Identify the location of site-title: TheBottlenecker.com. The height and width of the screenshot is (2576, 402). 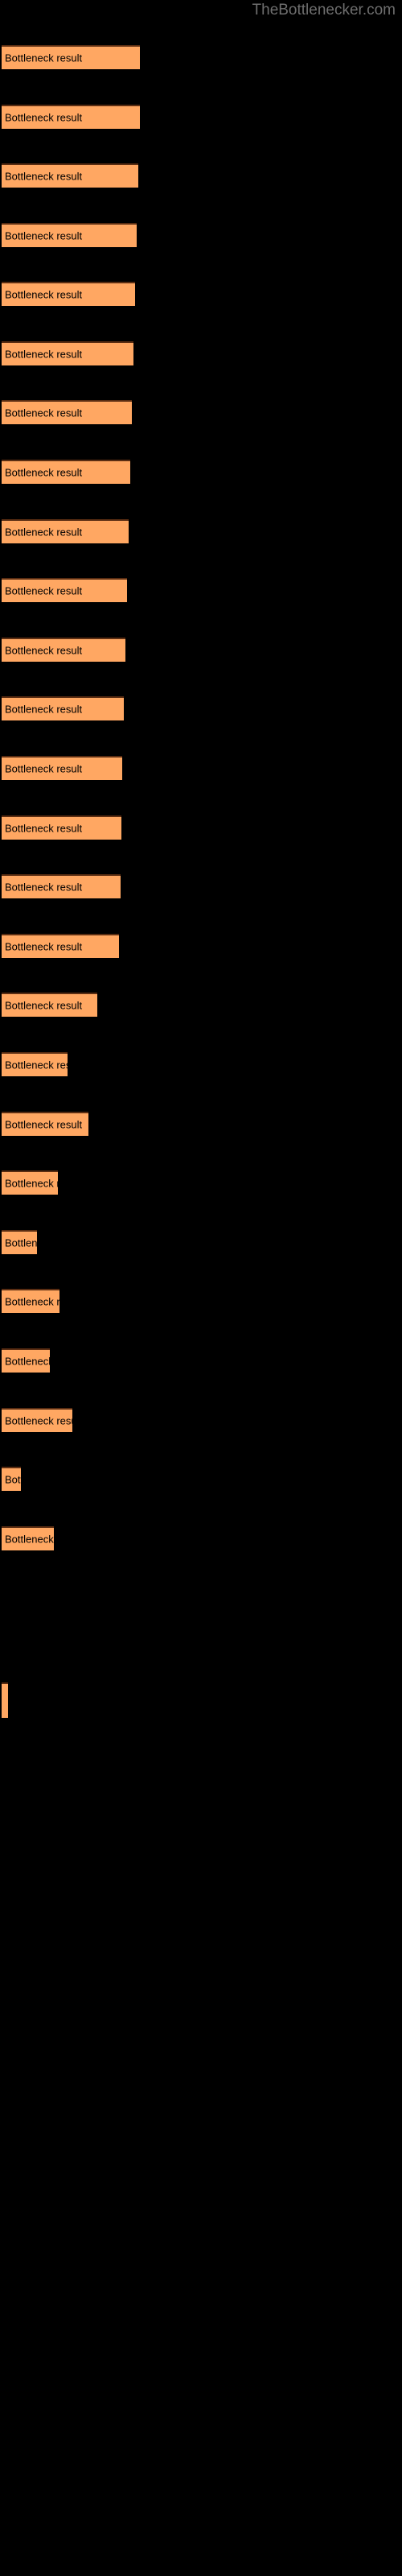
(324, 10).